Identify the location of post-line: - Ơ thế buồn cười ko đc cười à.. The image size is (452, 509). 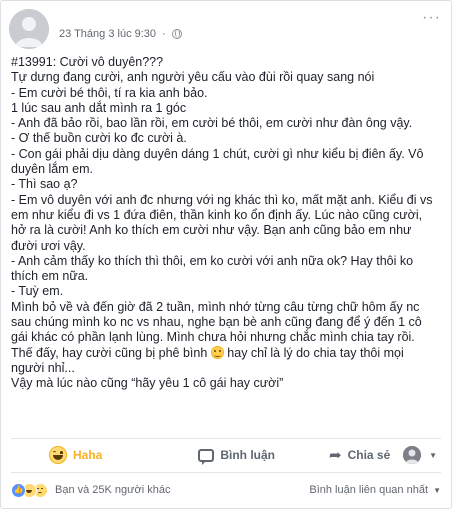
(99, 138).